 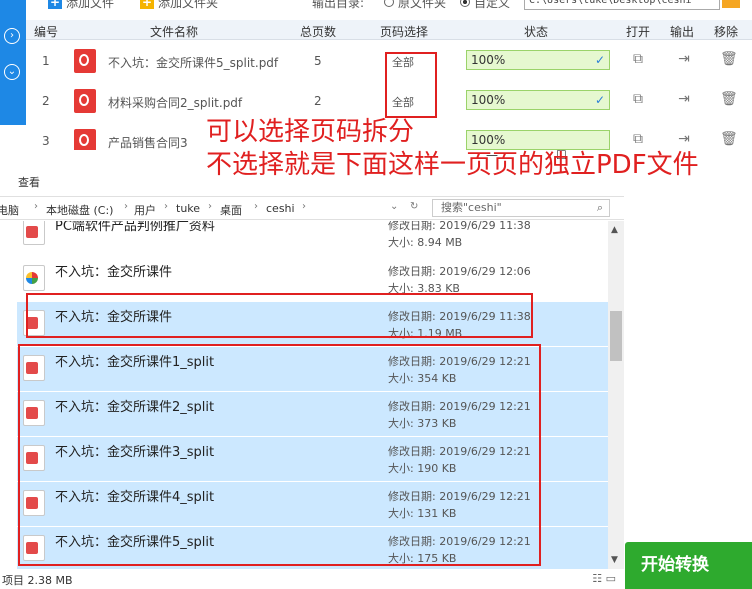 What do you see at coordinates (599, 207) in the screenshot?
I see `search-icon: ⌕` at bounding box center [599, 207].